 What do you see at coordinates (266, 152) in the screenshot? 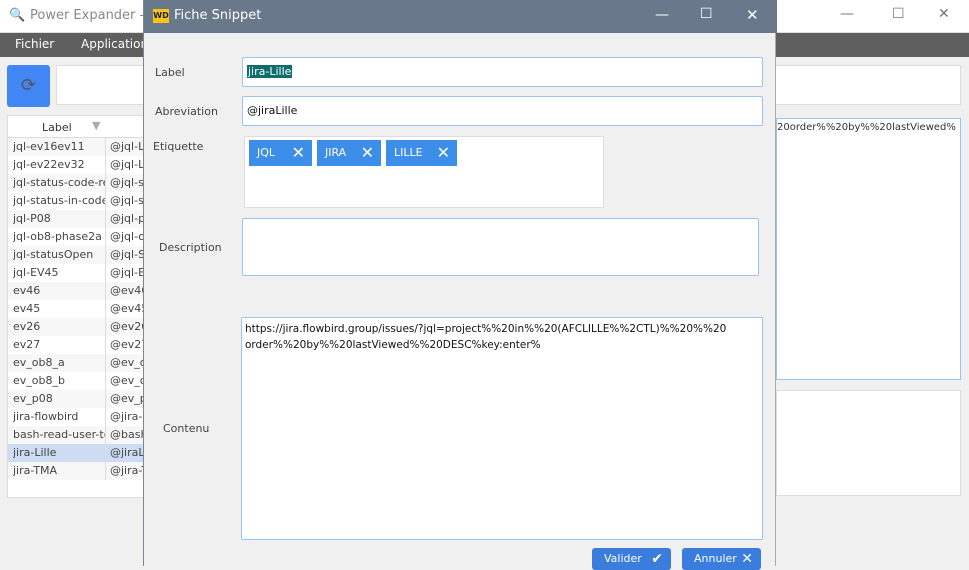
I see `tag-label: JQL` at bounding box center [266, 152].